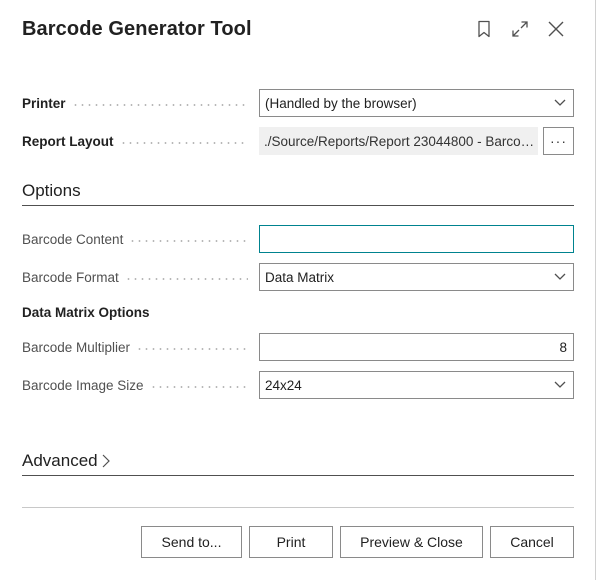 Image resolution: width=599 pixels, height=580 pixels. I want to click on report-layout-assist-button: ···, so click(558, 141).